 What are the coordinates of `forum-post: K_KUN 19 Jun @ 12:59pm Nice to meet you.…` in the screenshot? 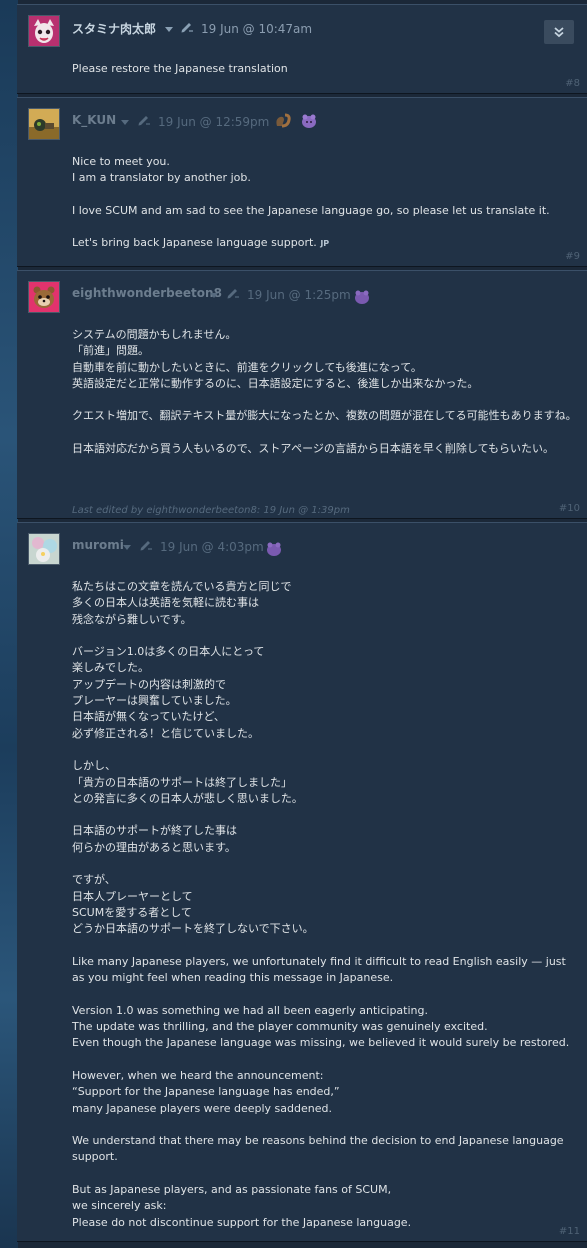 It's located at (302, 182).